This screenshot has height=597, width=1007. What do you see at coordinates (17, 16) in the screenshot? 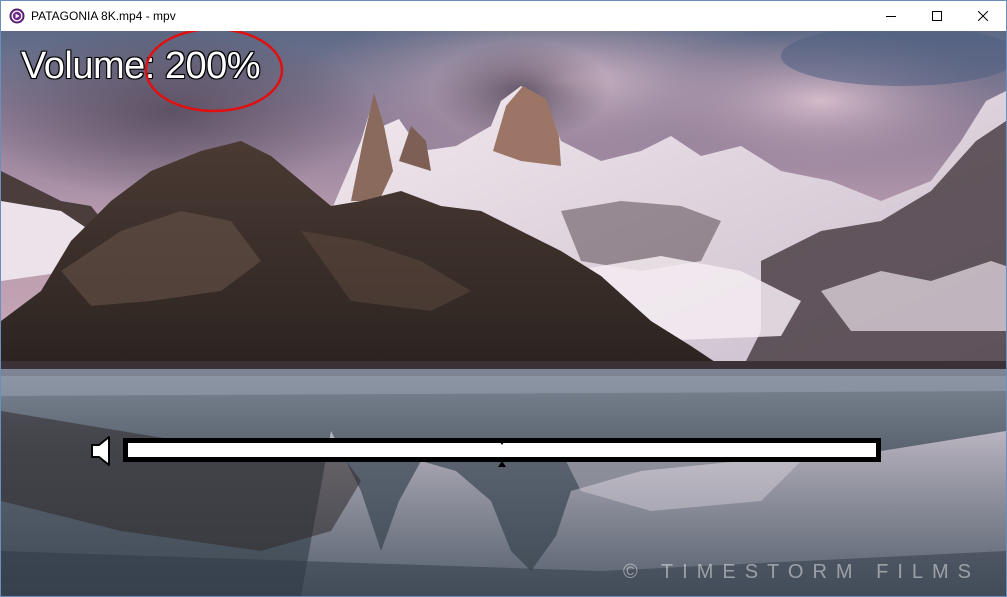
I see `mpv-icon` at bounding box center [17, 16].